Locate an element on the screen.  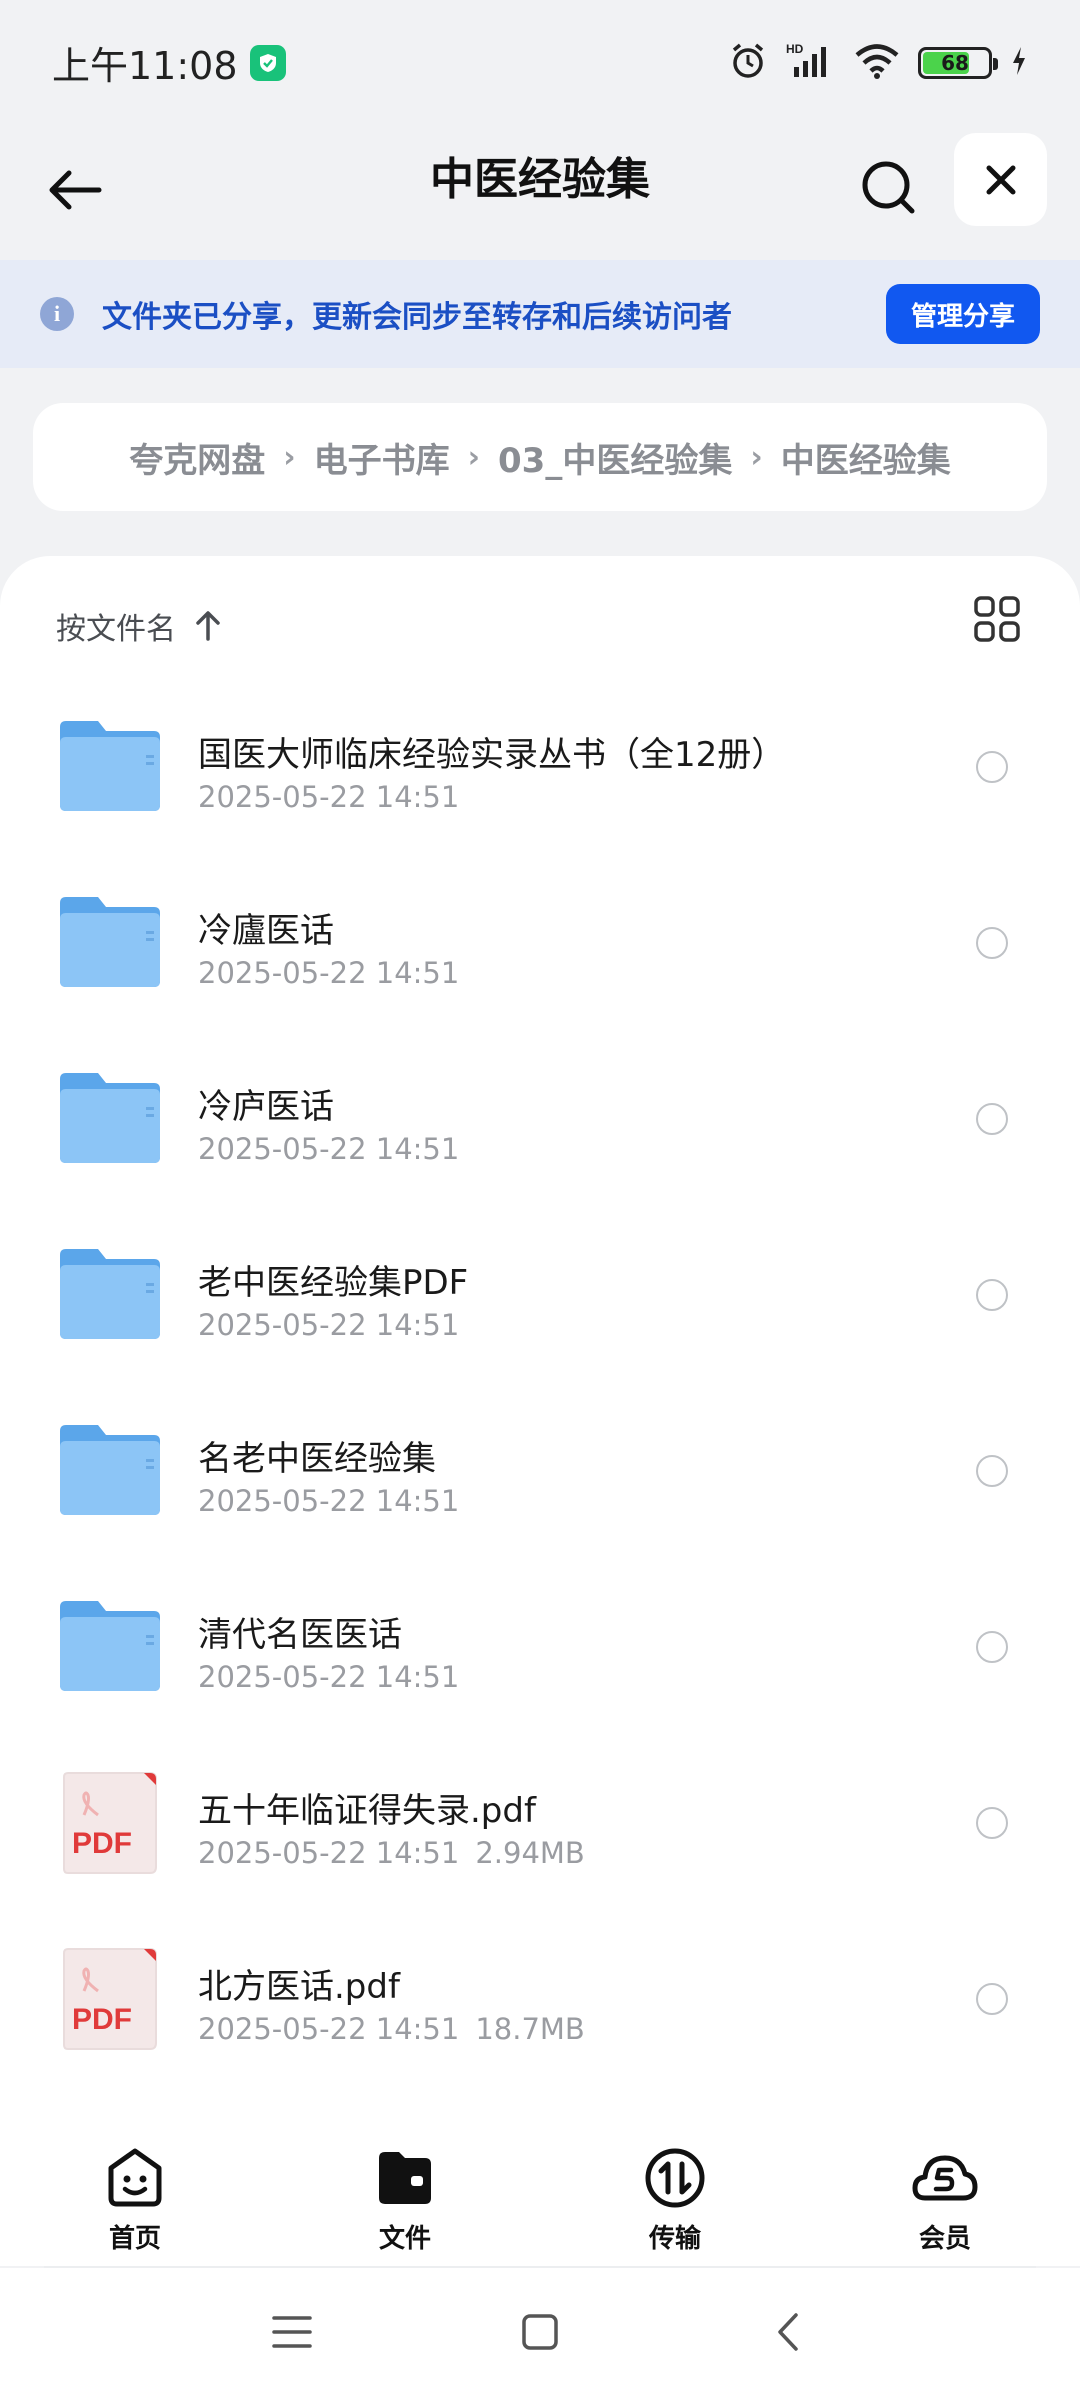
status-right: HD 68 is located at coordinates (878, 63).